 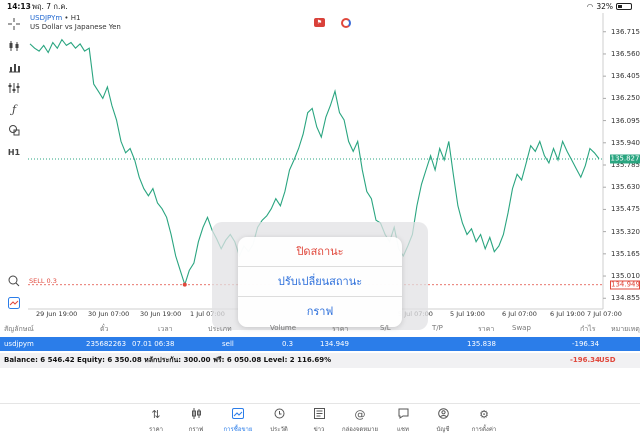 I want to click on nav-trade: การซื้อขาย, so click(x=238, y=421).